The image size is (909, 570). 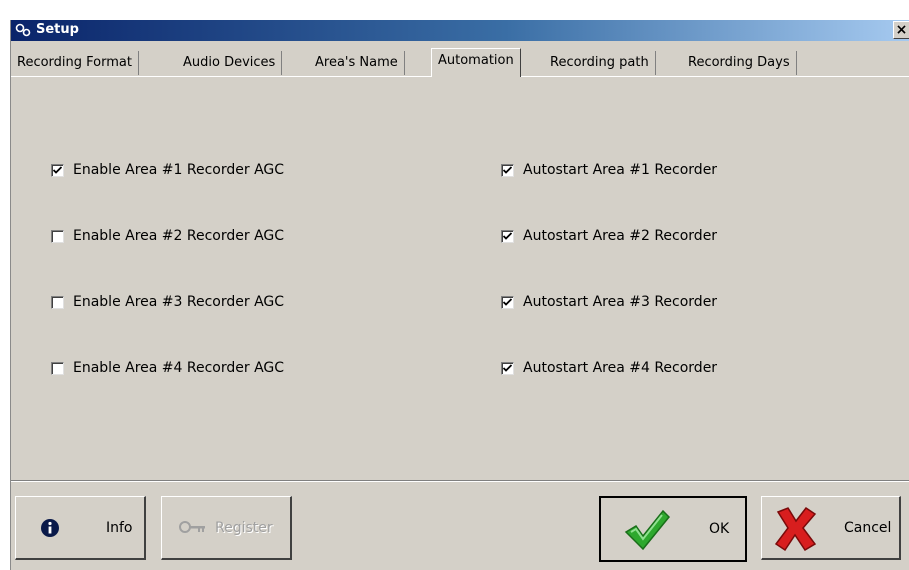 I want to click on checkbox-label: Autostart Area #2 Recorder, so click(x=620, y=236).